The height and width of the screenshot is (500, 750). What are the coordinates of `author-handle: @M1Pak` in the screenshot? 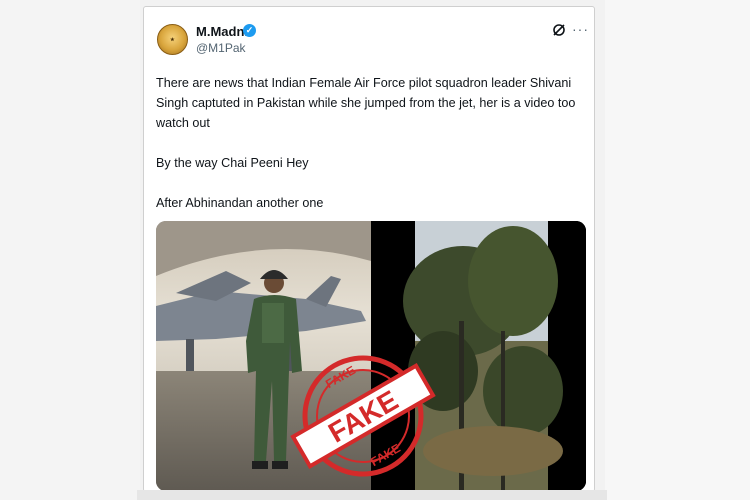 It's located at (221, 48).